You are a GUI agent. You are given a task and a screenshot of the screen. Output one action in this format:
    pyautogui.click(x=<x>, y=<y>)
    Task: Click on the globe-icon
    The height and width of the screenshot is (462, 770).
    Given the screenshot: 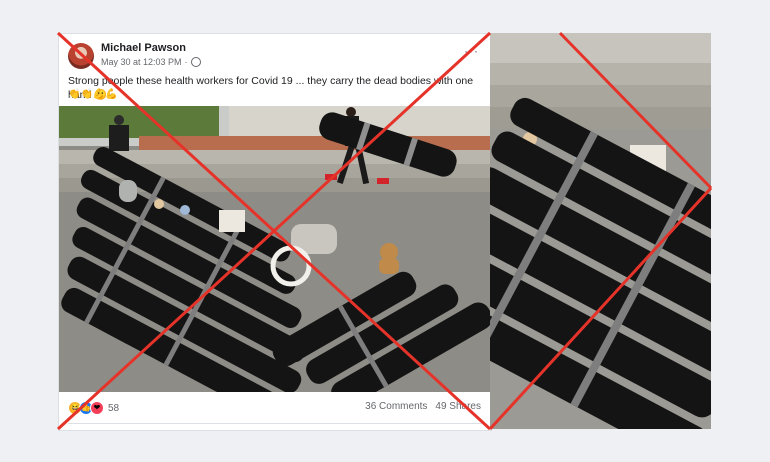 What is the action you would take?
    pyautogui.click(x=195, y=62)
    